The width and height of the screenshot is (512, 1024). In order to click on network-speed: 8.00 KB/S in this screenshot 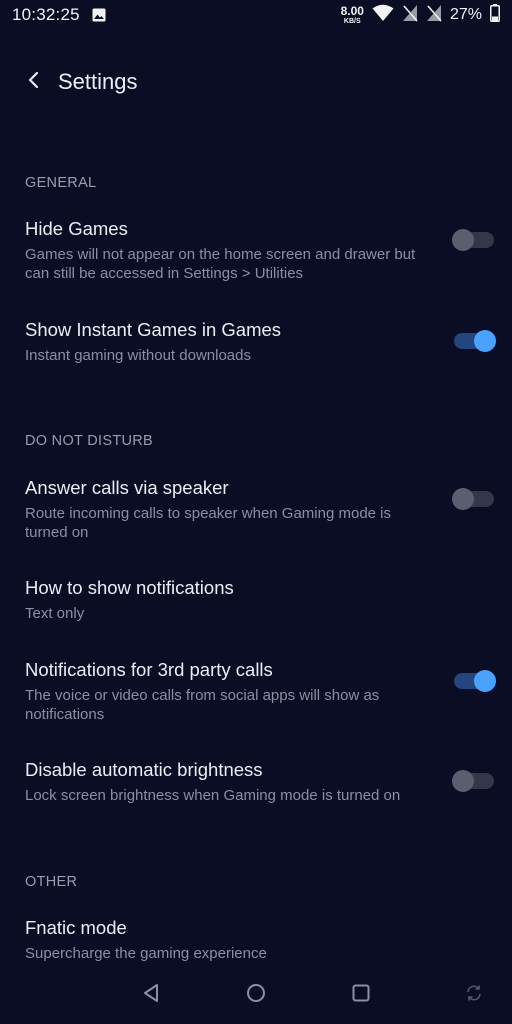, I will do `click(352, 15)`.